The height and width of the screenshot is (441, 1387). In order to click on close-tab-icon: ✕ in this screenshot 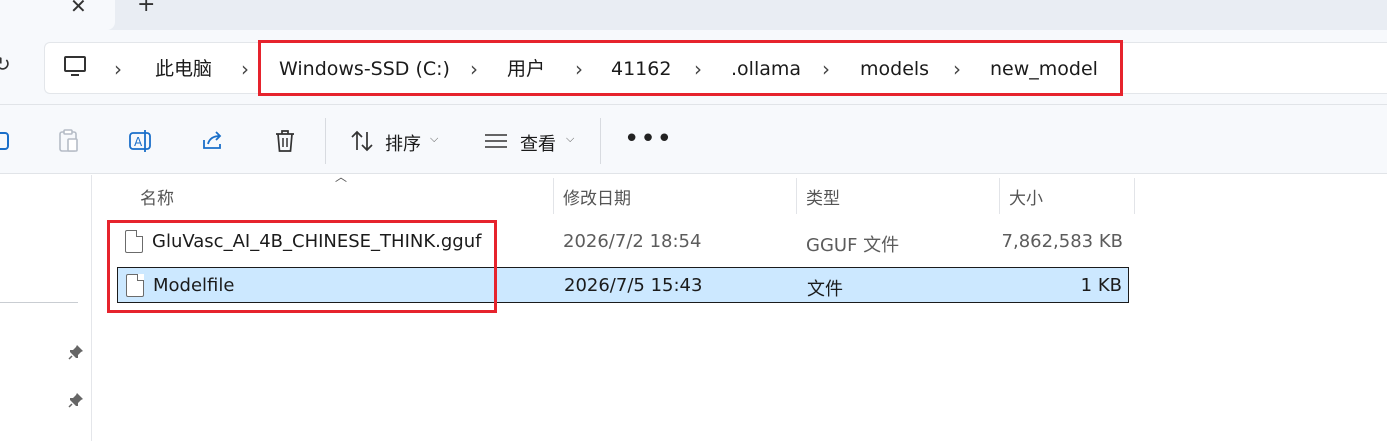, I will do `click(78, 9)`.